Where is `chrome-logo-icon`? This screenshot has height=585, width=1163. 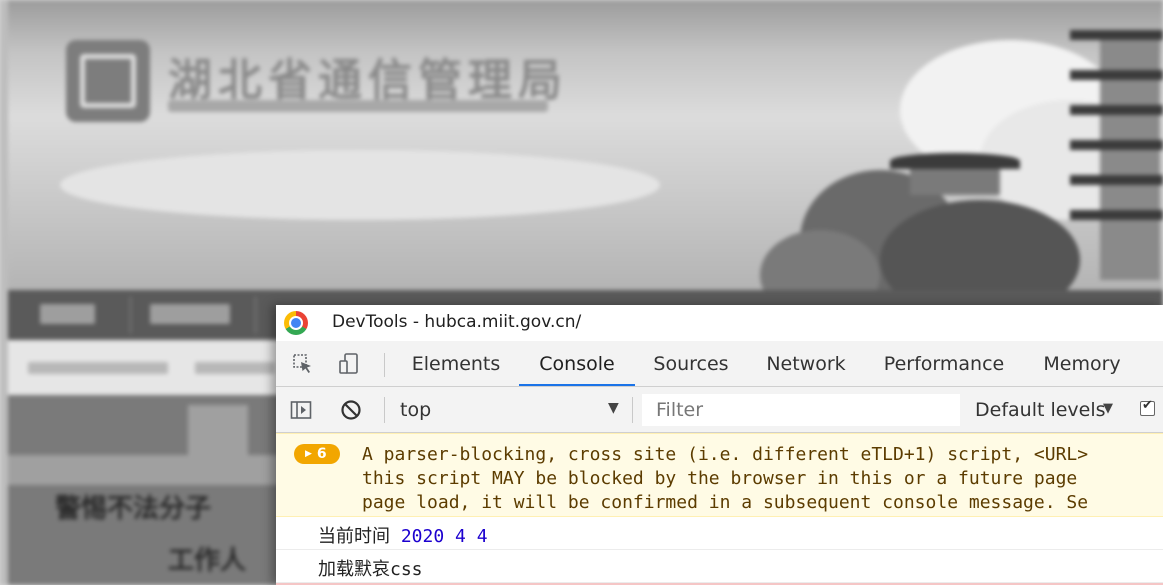 chrome-logo-icon is located at coordinates (296, 323).